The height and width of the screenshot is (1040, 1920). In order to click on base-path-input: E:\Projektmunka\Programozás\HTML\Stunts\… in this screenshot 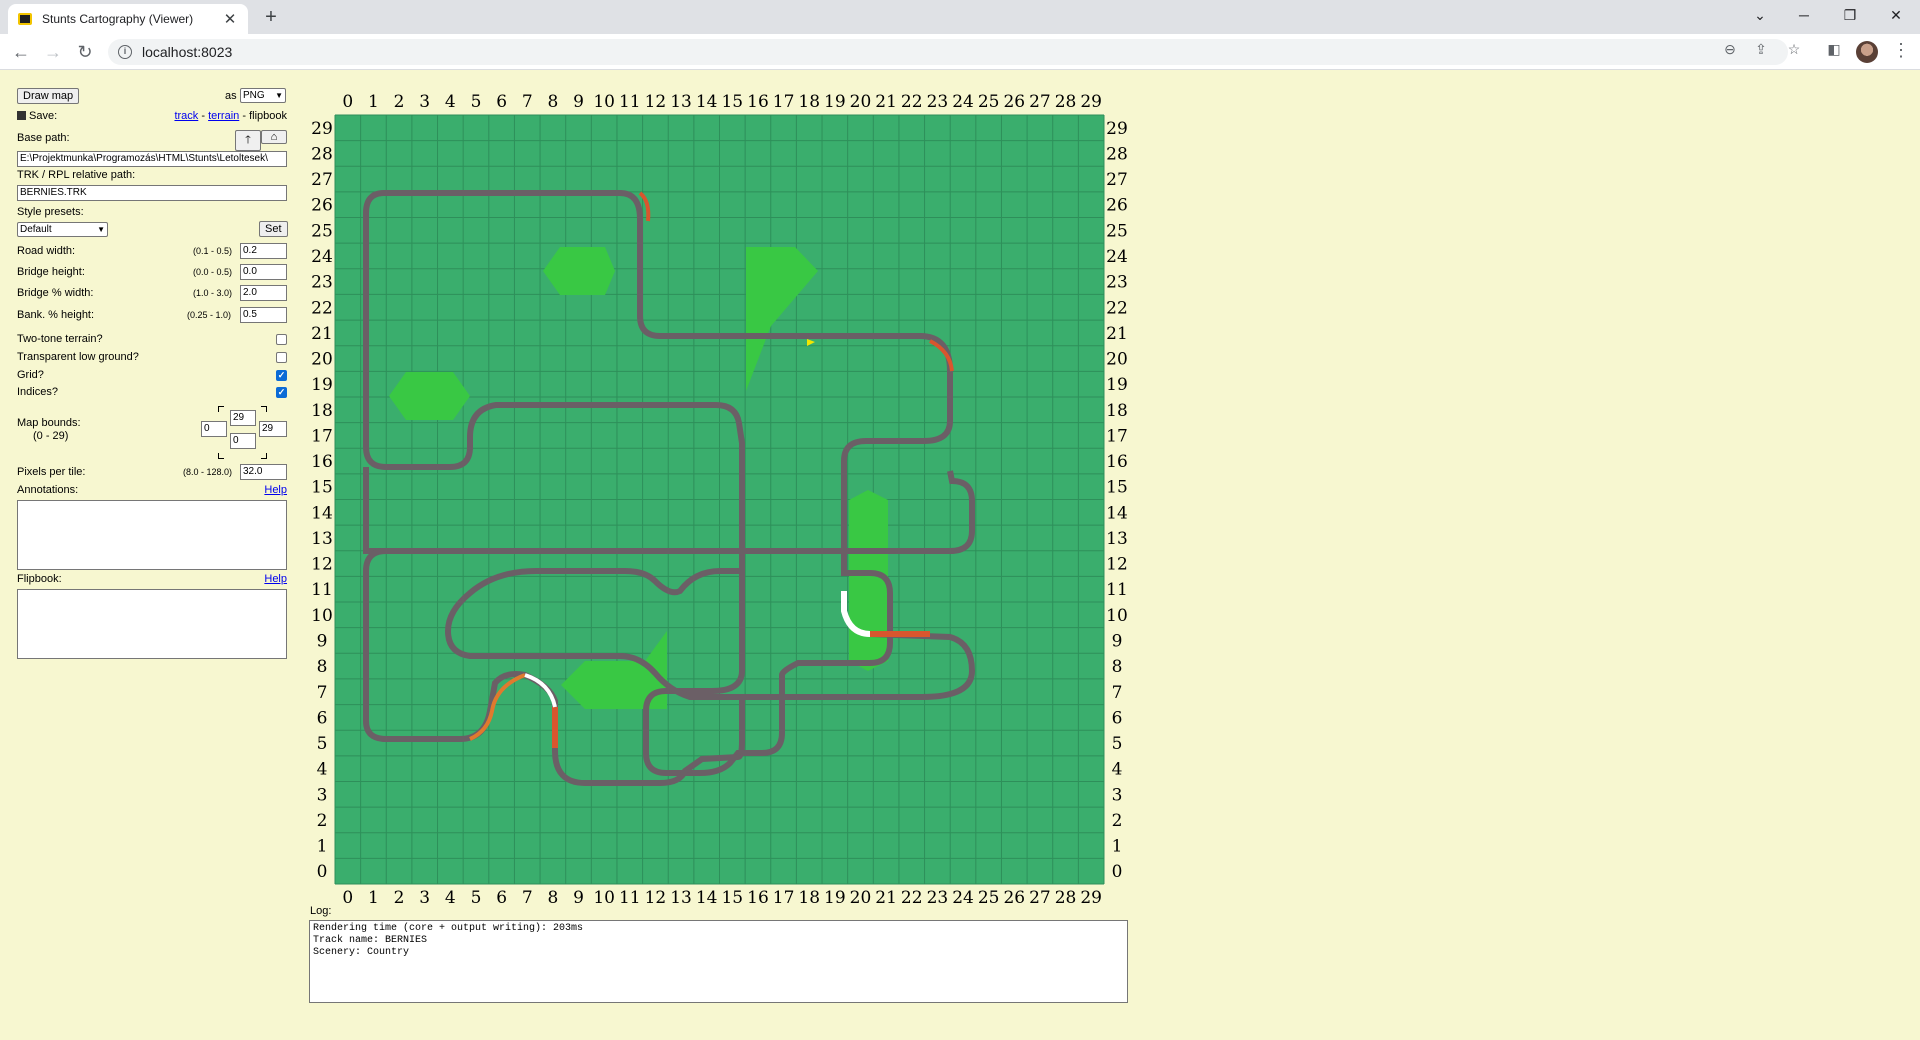, I will do `click(152, 159)`.